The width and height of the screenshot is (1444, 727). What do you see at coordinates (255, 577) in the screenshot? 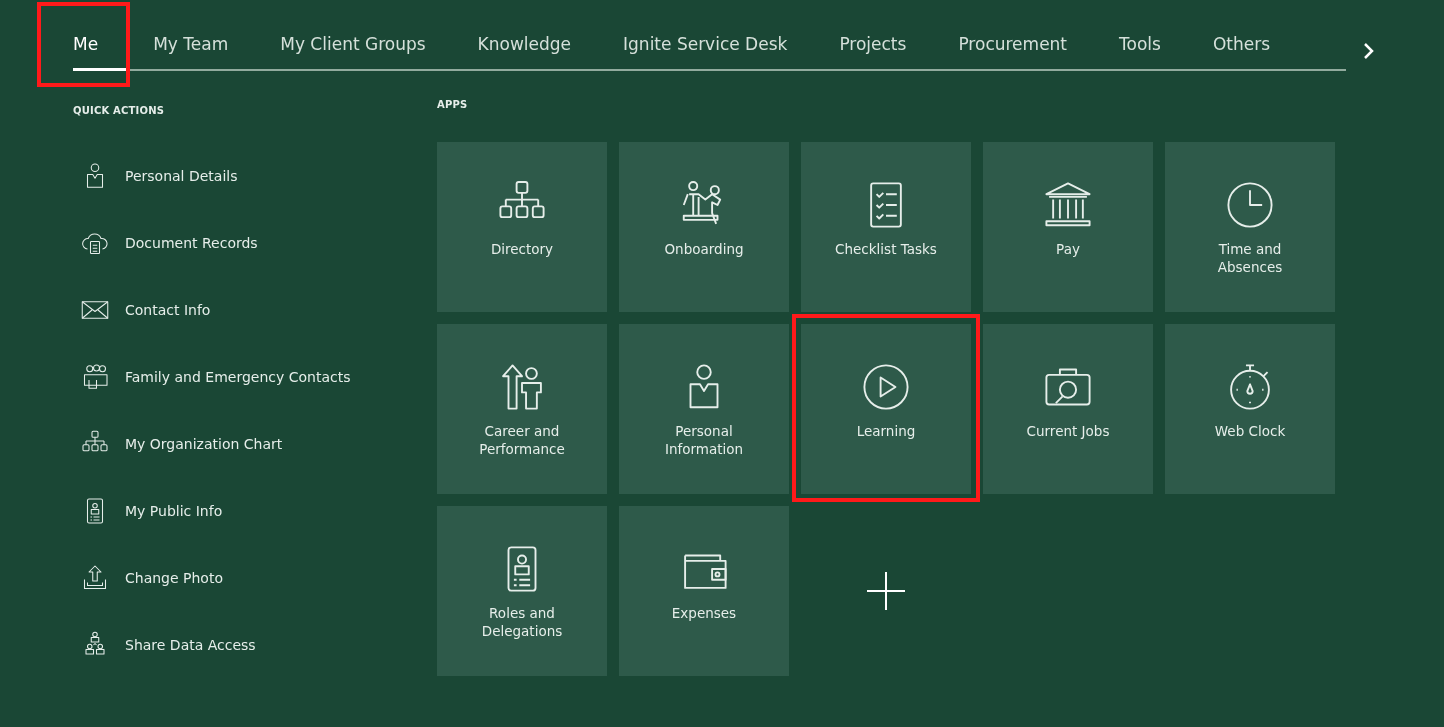
I see `quick-action-link: Change Photo` at bounding box center [255, 577].